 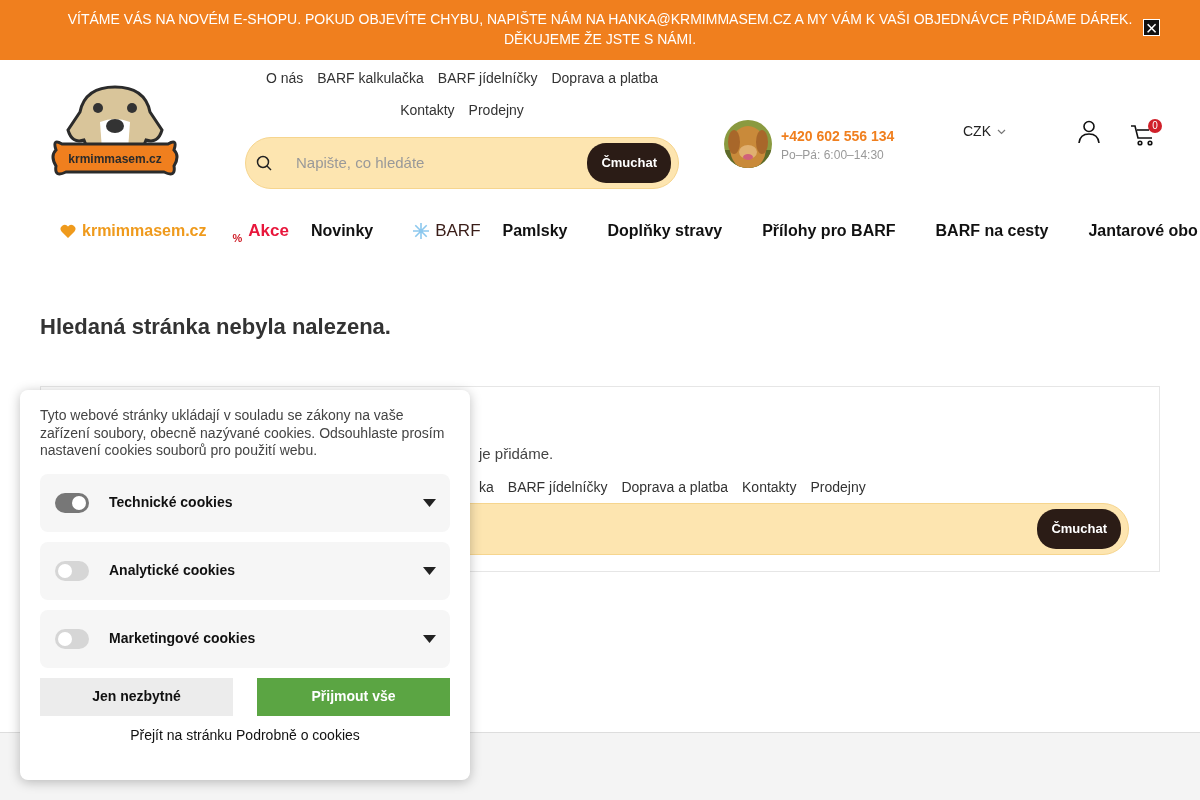 I want to click on cookie-category: Analytické cookies, so click(x=245, y=570).